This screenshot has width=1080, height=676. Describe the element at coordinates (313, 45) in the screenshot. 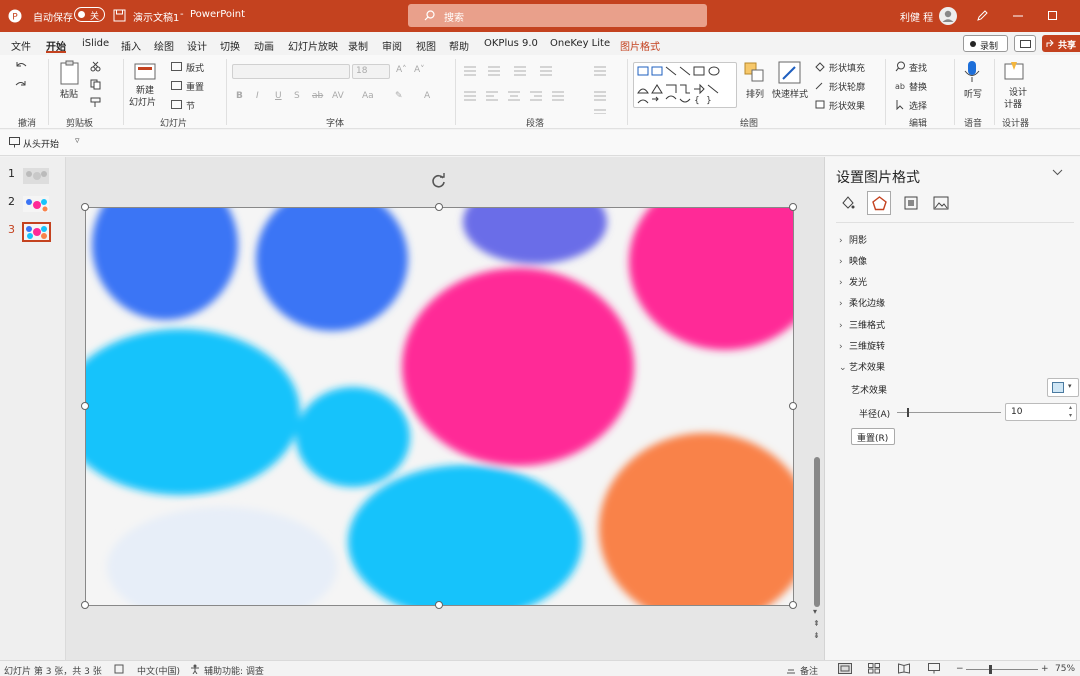

I see `tab-slideshow: 幻灯片放映` at that location.